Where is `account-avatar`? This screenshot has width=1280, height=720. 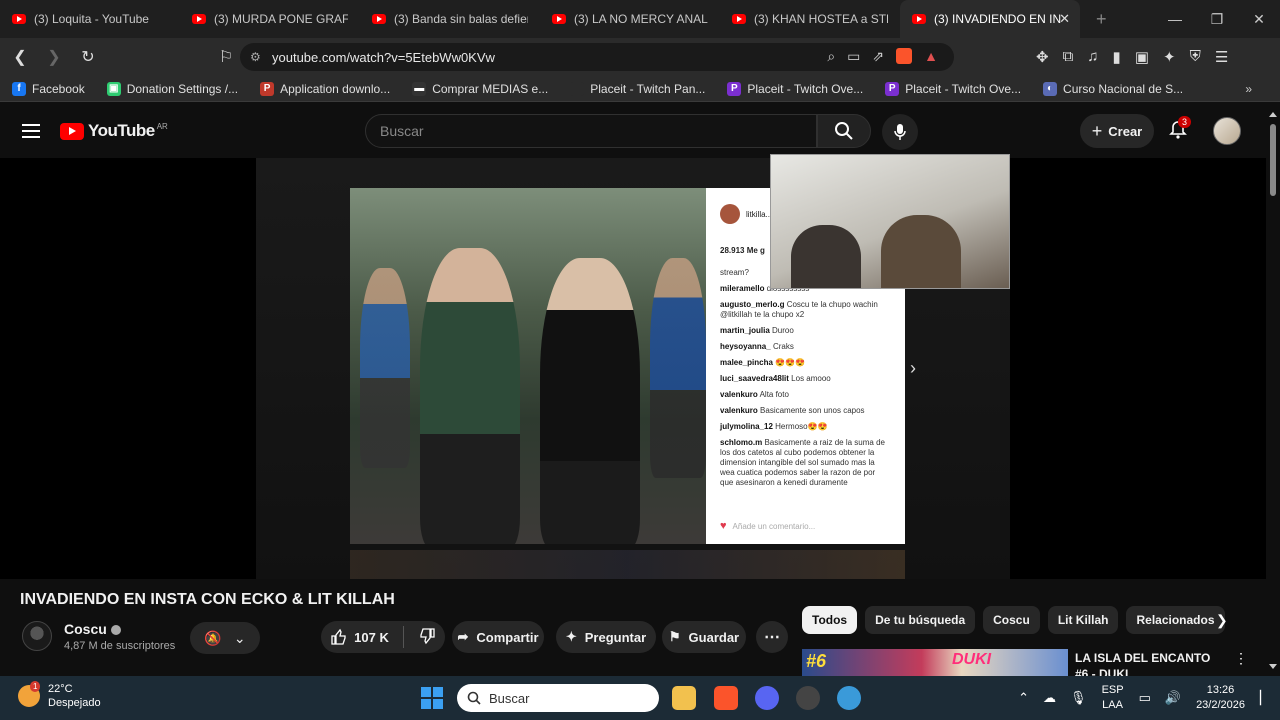
account-avatar is located at coordinates (1227, 131).